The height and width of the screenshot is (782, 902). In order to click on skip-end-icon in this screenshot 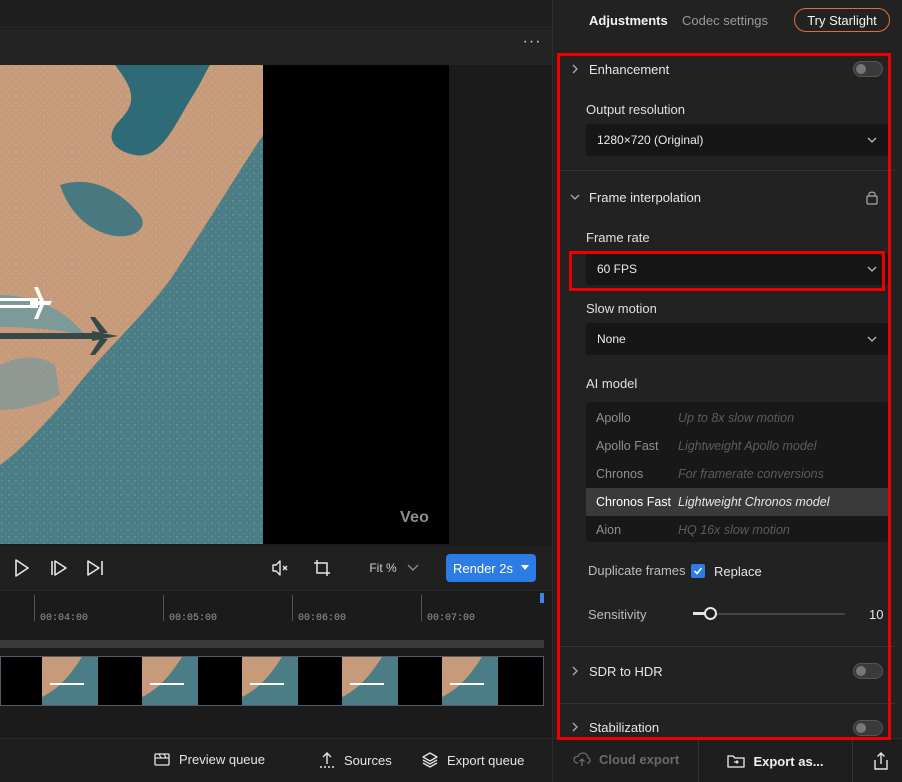, I will do `click(95, 568)`.